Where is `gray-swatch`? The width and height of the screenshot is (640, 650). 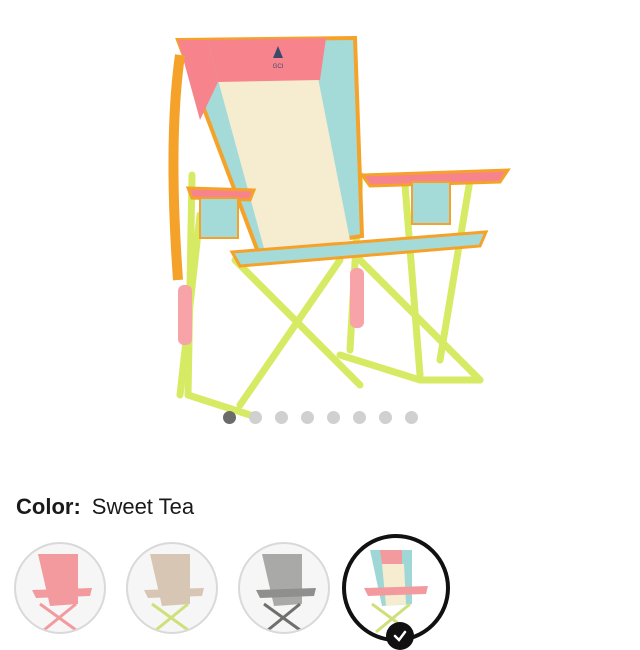 gray-swatch is located at coordinates (284, 588).